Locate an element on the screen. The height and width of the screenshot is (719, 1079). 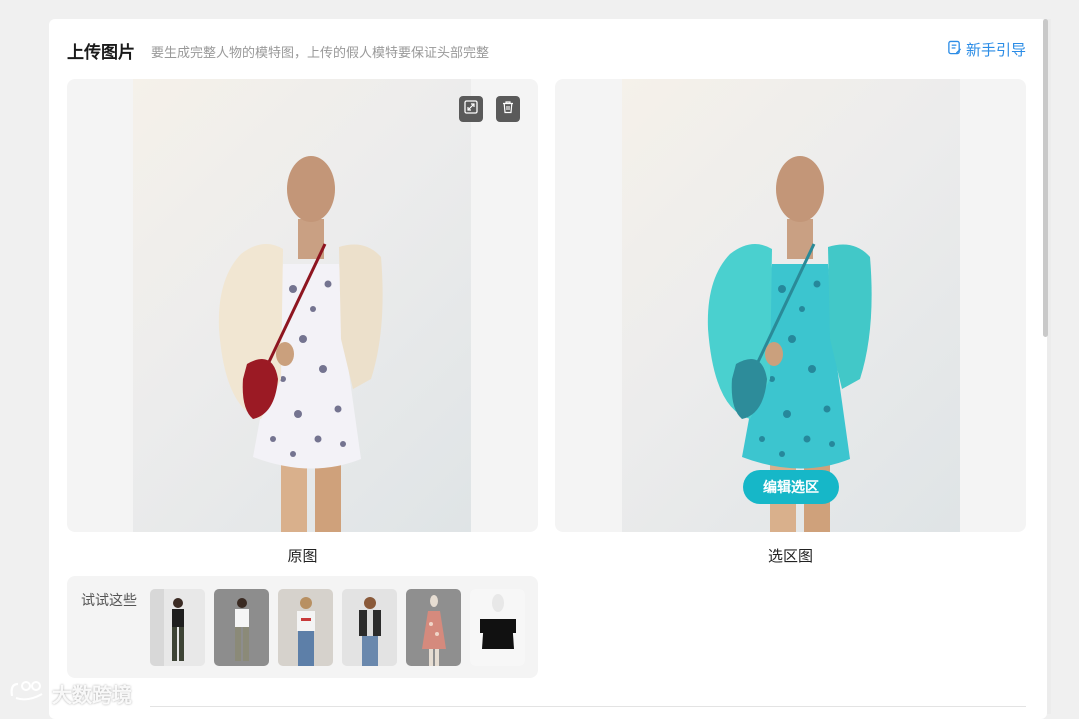
expand-button is located at coordinates (471, 109).